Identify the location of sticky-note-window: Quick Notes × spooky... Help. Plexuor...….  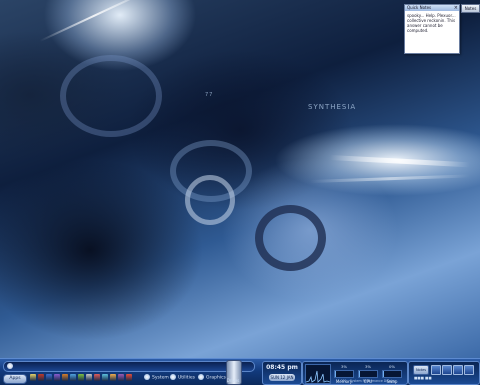
(432, 29).